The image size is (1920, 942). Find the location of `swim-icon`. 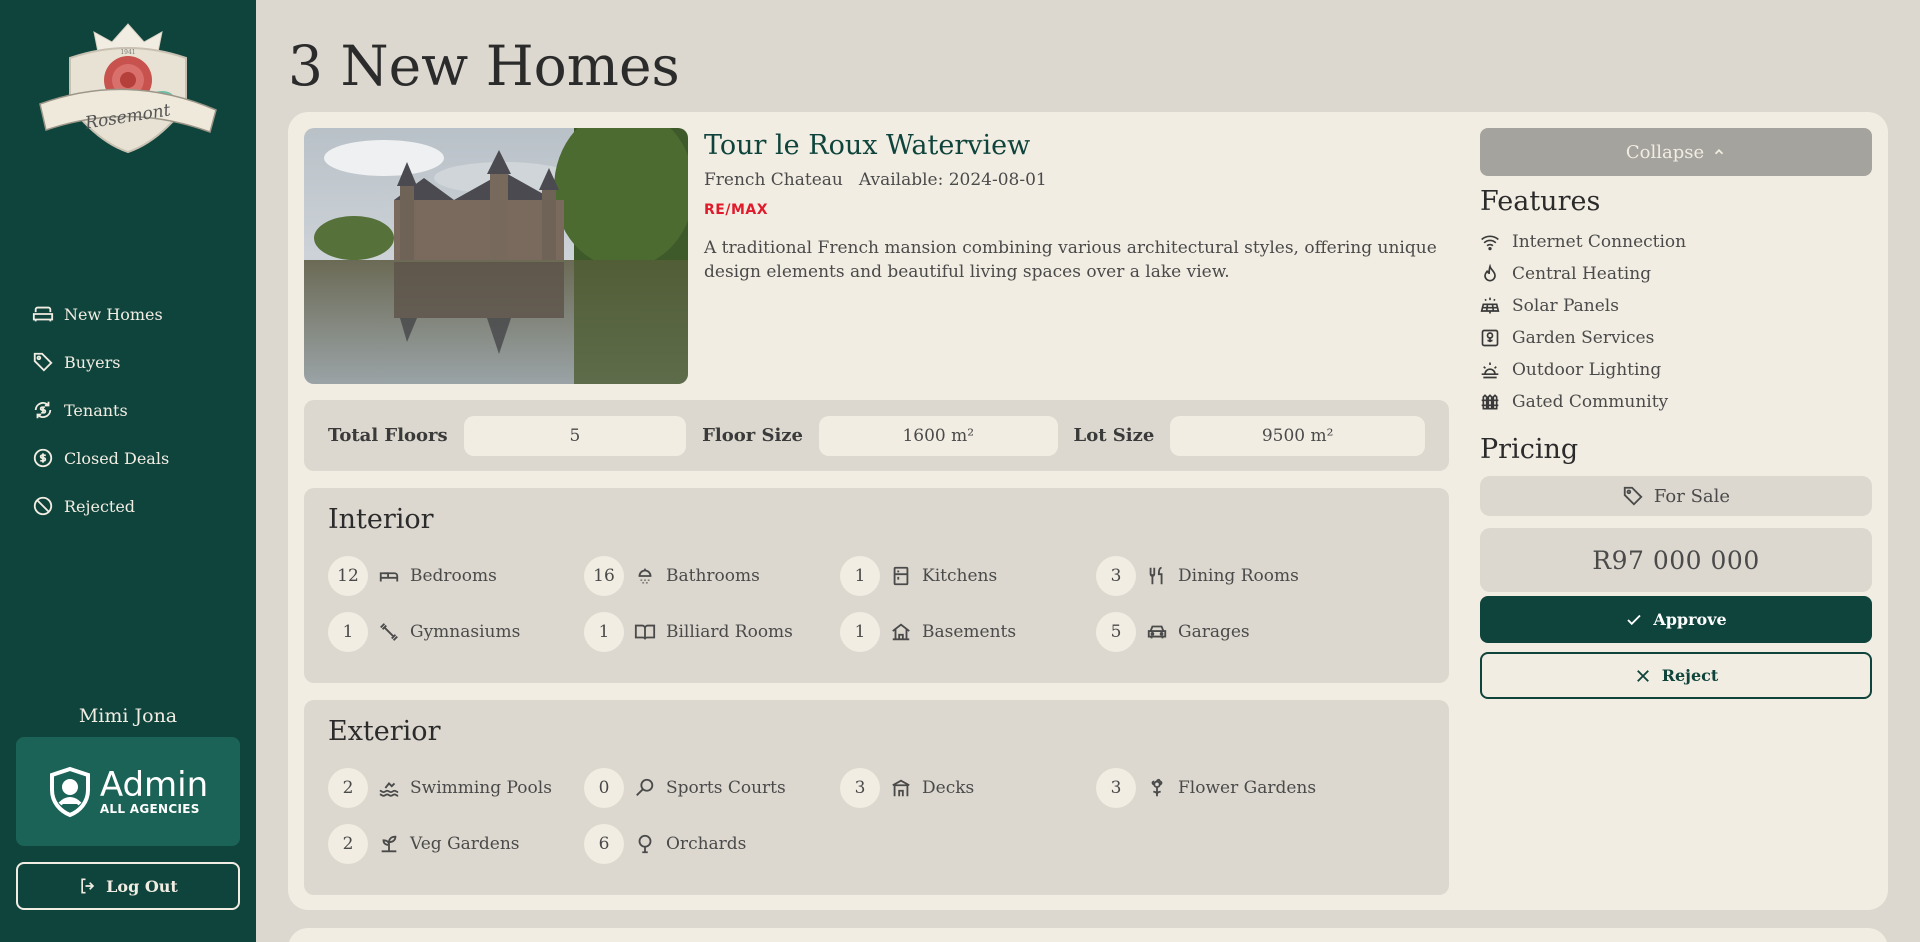

swim-icon is located at coordinates (389, 789).